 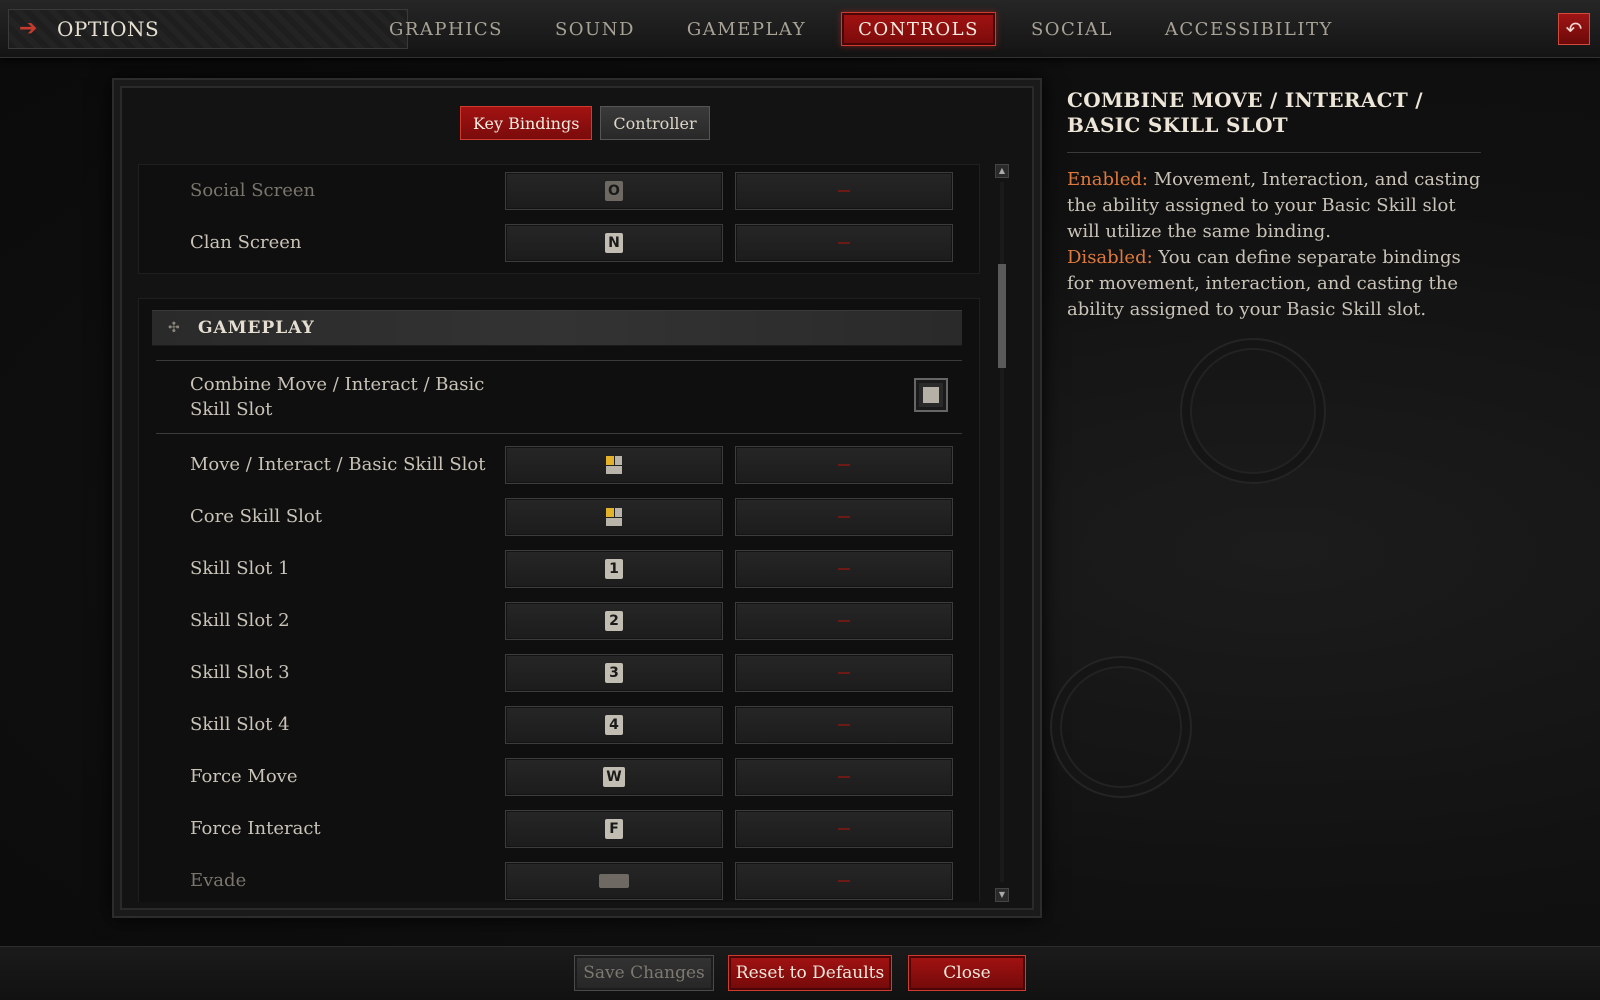 I want to click on scroll-down-arrow-icon: ▼, so click(x=1002, y=895).